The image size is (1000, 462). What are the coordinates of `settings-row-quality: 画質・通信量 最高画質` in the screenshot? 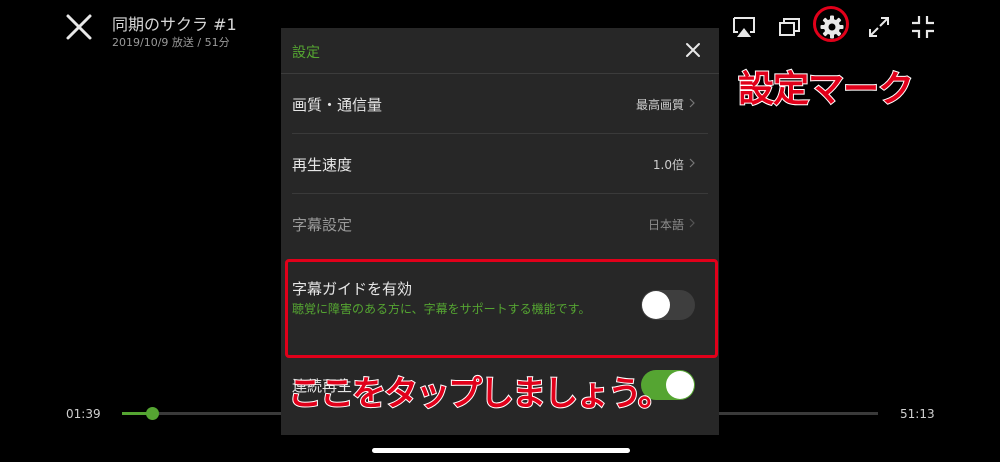 It's located at (500, 104).